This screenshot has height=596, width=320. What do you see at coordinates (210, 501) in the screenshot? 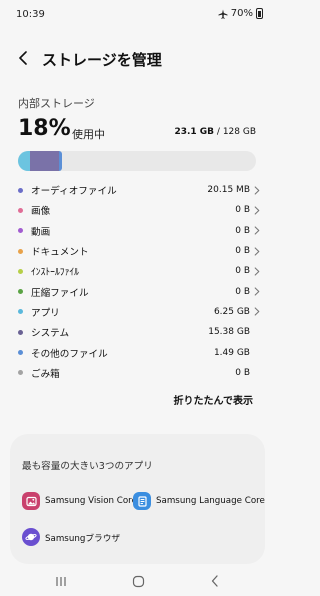
I see `app-name: Samsung Language Core` at bounding box center [210, 501].